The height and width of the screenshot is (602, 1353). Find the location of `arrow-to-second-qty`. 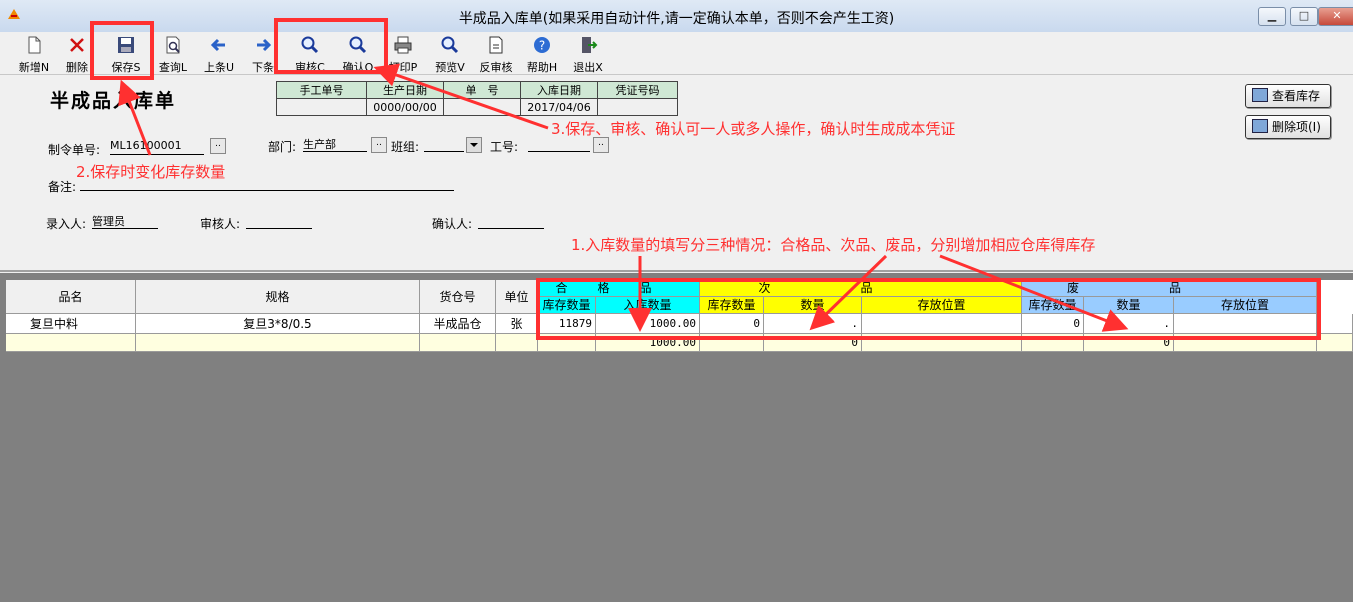

arrow-to-second-qty is located at coordinates (848, 292).